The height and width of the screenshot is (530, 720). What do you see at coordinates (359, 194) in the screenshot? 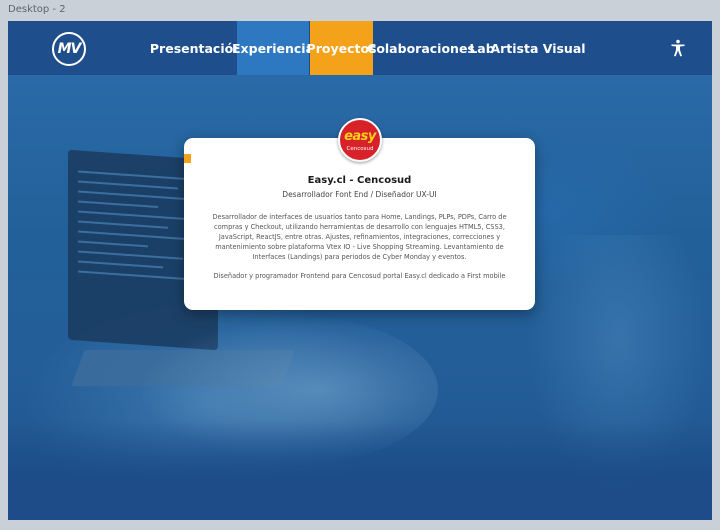
I see `card-subtitle: Desarrollador Font End / Diseñador UX-UI` at bounding box center [359, 194].